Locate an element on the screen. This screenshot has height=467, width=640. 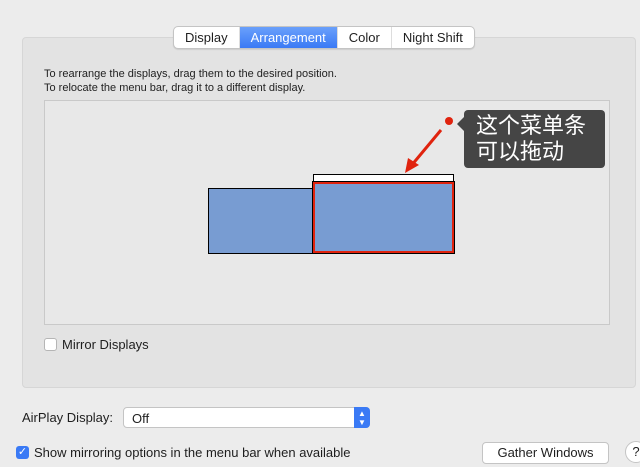
show-mirroring-checkbox: ✓ is located at coordinates (22, 452).